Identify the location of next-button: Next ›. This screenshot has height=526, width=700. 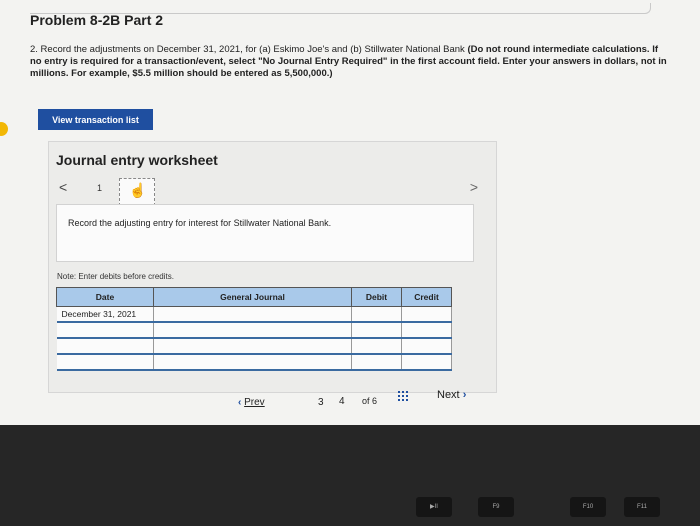
(451, 395).